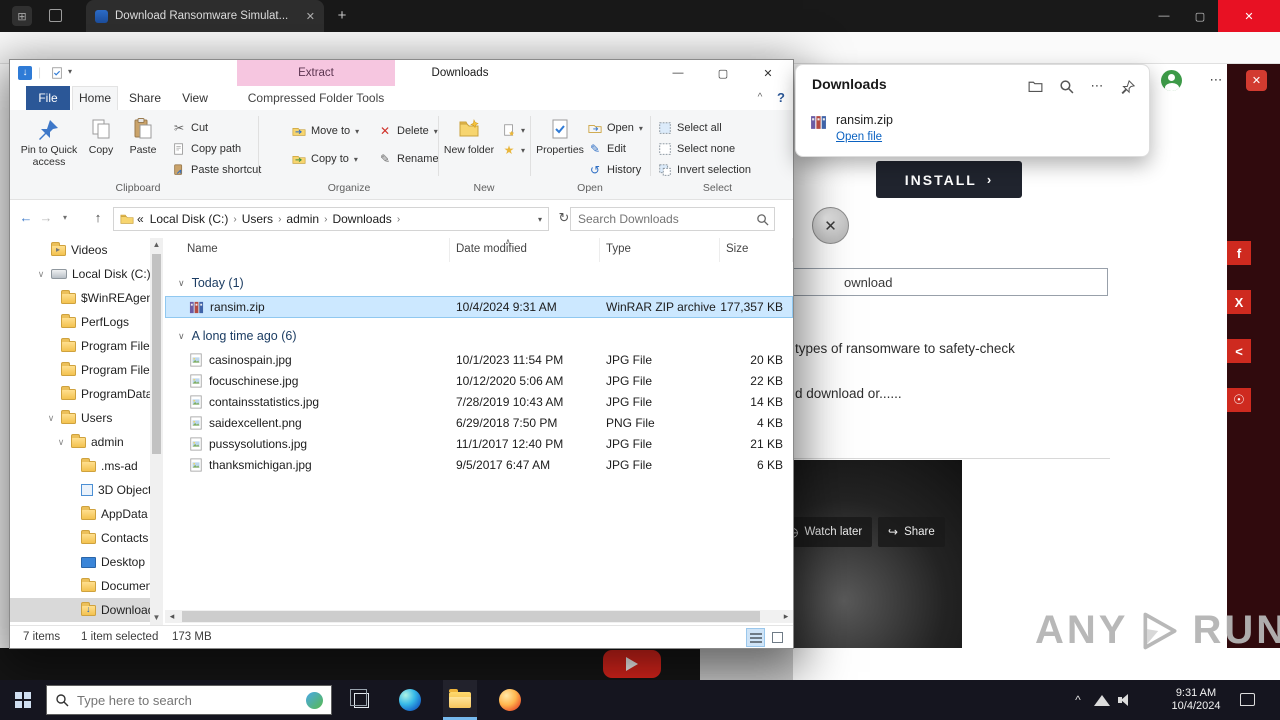 The image size is (1280, 720). Describe the element at coordinates (307, 250) in the screenshot. I see `column-header-name: Name` at that location.